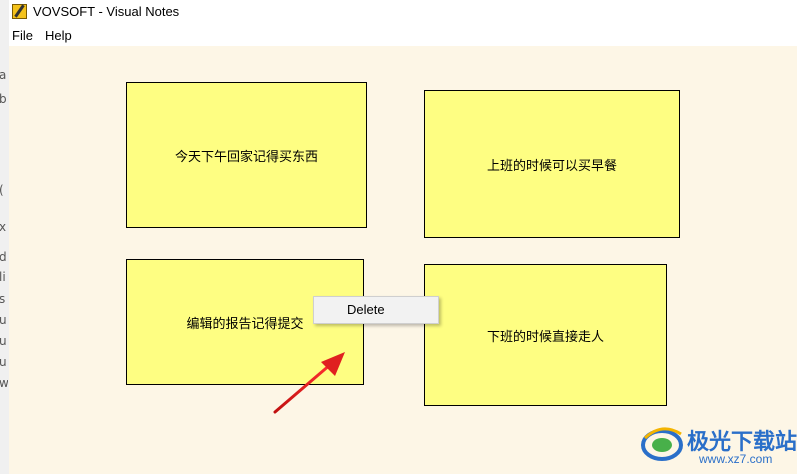  I want to click on note-card: 今天下午回家记得买东西, so click(246, 155).